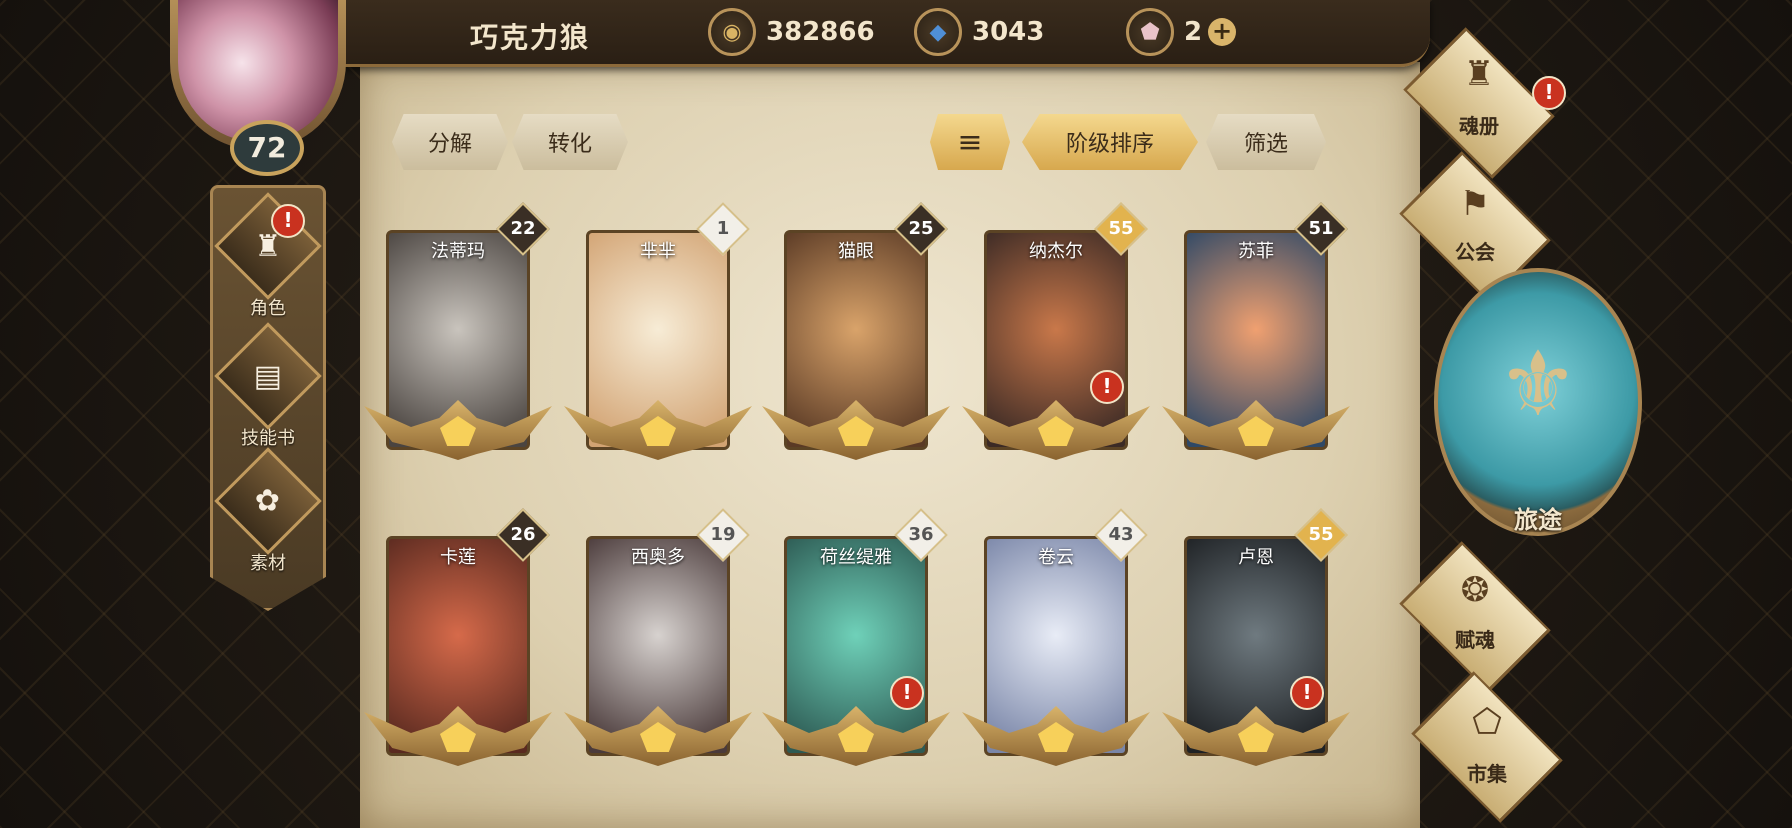 The width and height of the screenshot is (1792, 828). Describe the element at coordinates (267, 148) in the screenshot. I see `player-level-badge: 72` at that location.